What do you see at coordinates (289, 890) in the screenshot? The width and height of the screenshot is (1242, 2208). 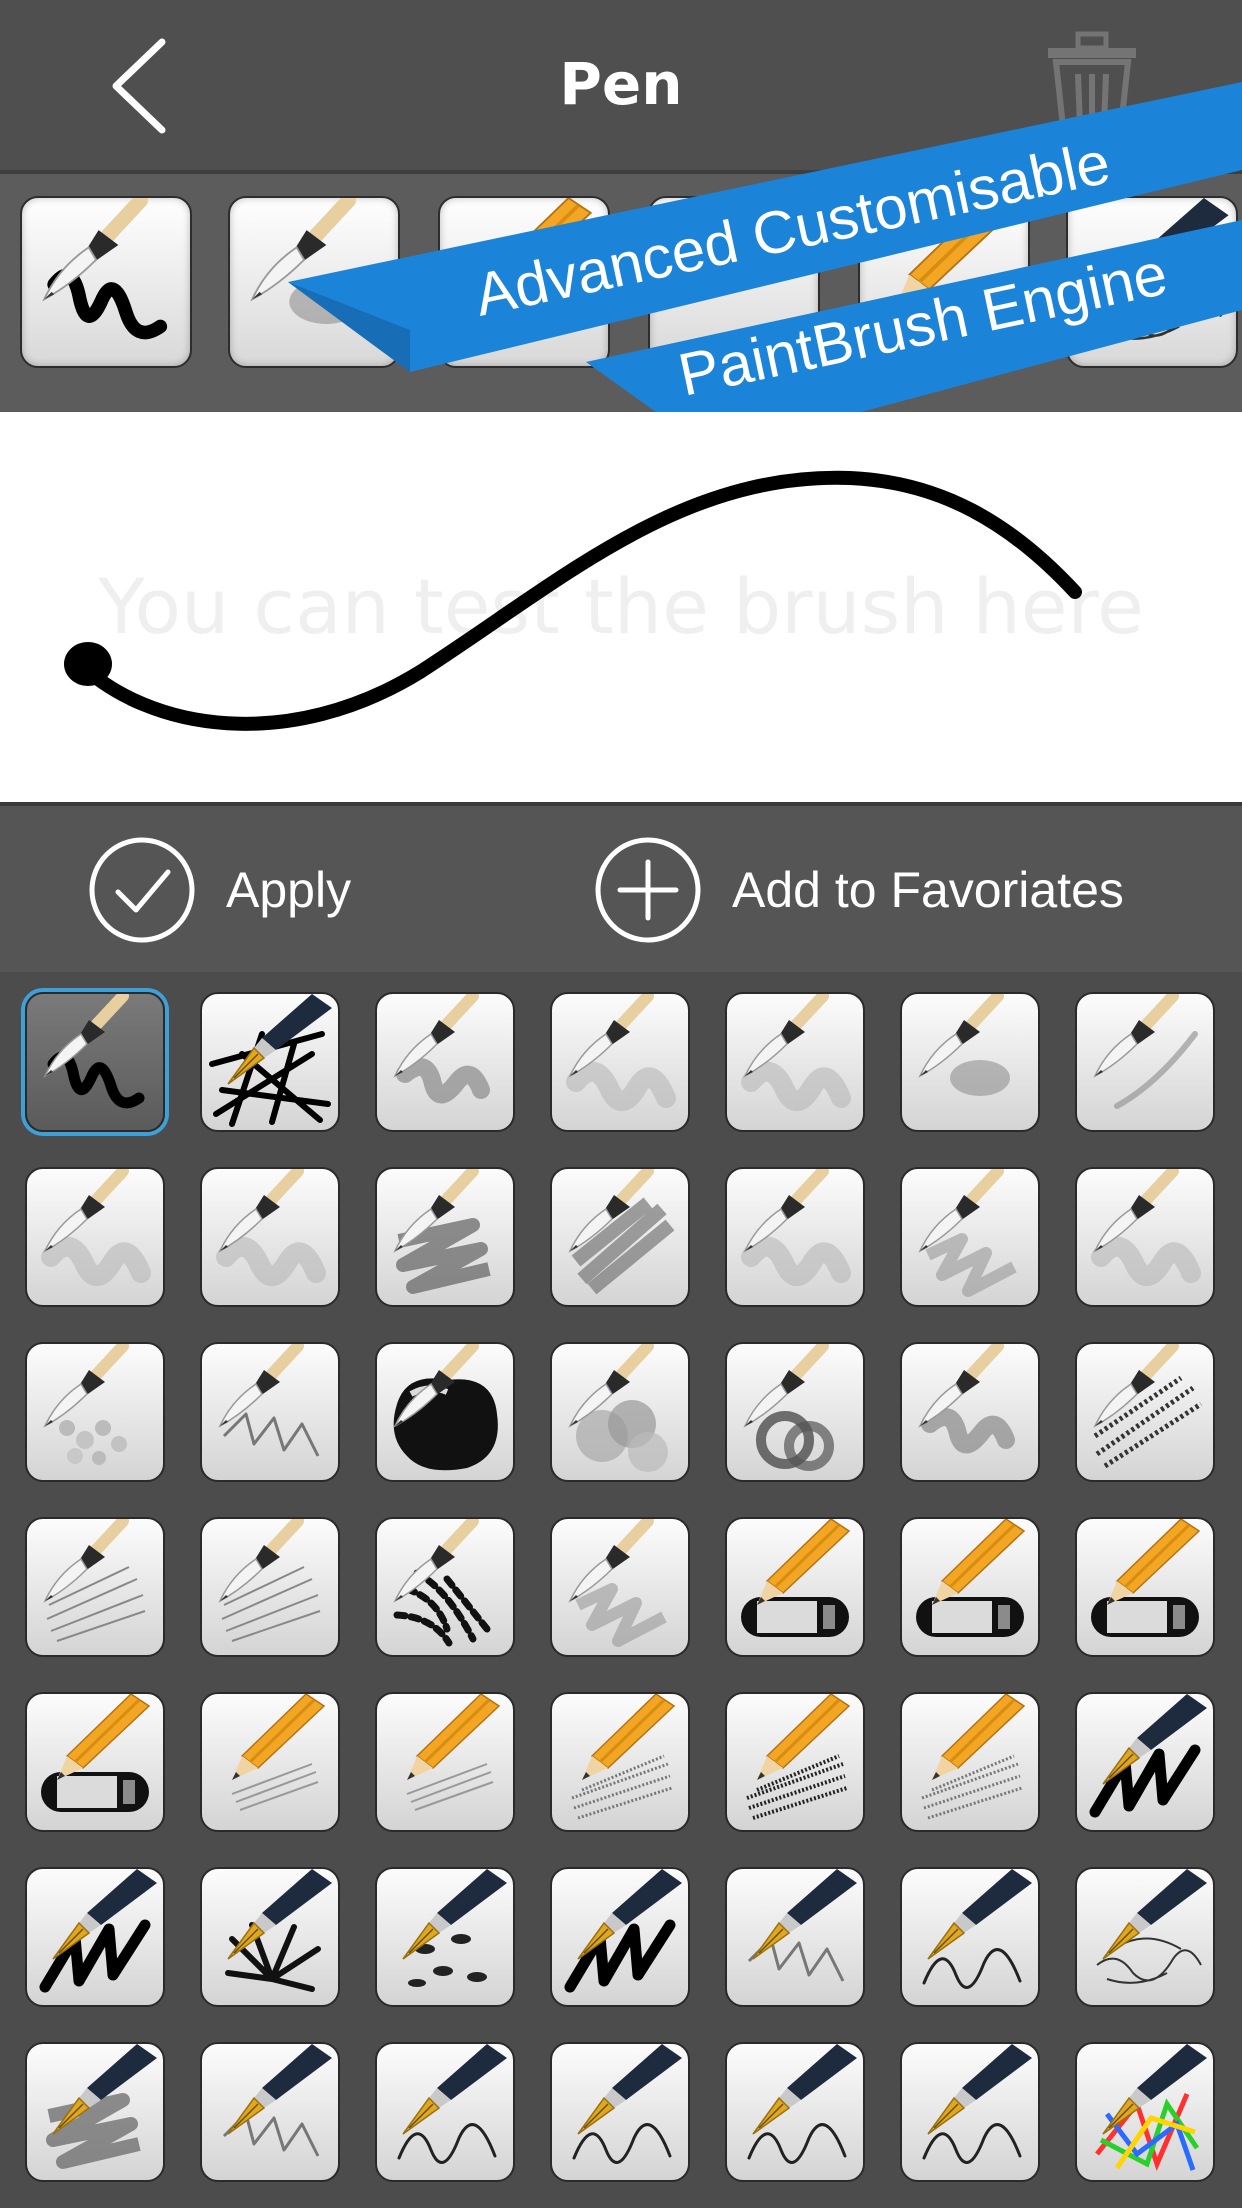 I see `apply-label: Apply` at bounding box center [289, 890].